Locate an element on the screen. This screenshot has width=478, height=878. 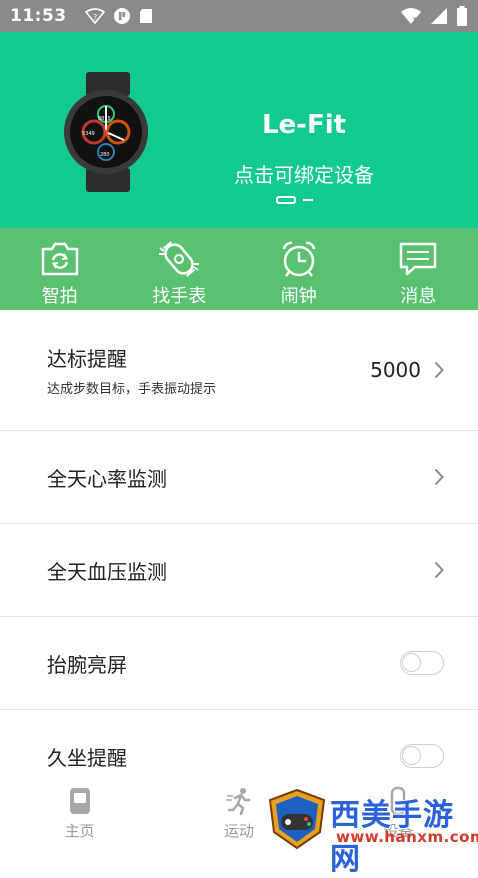
quick-action-alarm: 闹钟 is located at coordinates (299, 269).